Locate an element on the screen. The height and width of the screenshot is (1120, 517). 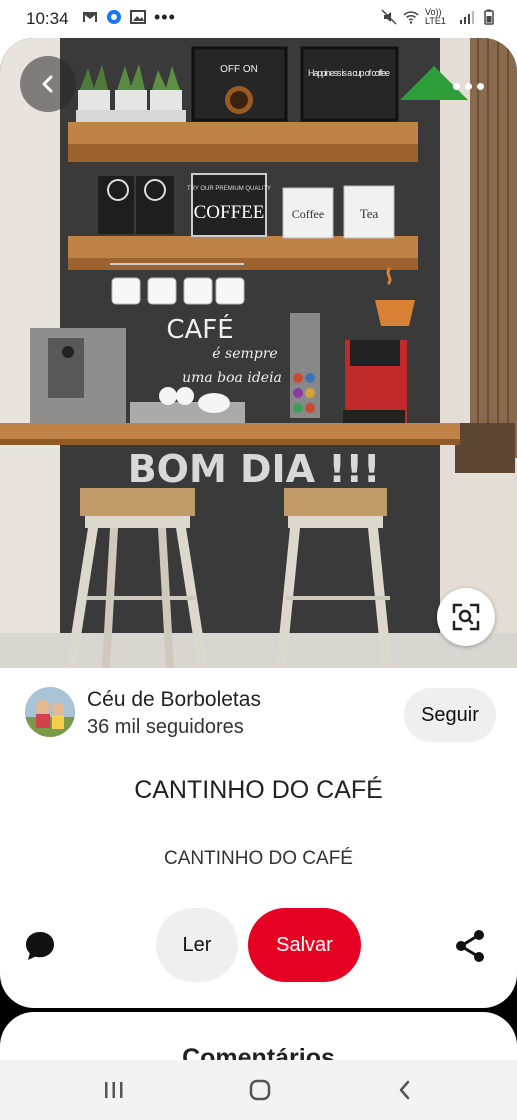
creator-name: Céu de Borboletas is located at coordinates (174, 700).